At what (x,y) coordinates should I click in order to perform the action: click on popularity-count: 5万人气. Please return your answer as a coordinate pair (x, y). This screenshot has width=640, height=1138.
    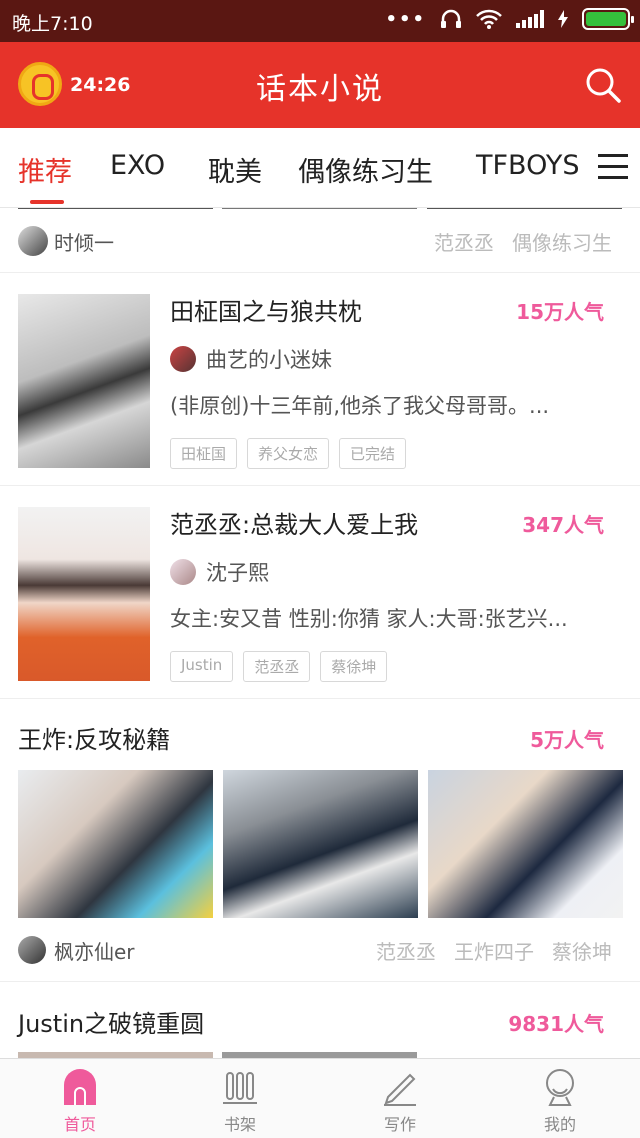
    Looking at the image, I should click on (567, 740).